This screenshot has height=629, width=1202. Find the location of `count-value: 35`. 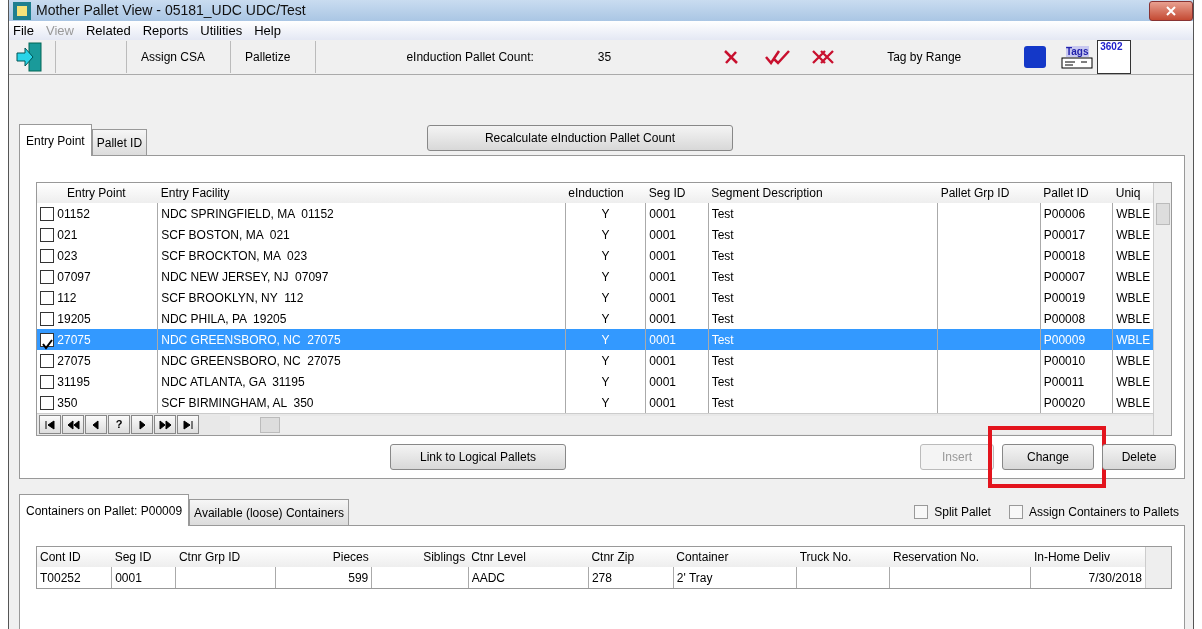

count-value: 35 is located at coordinates (604, 57).